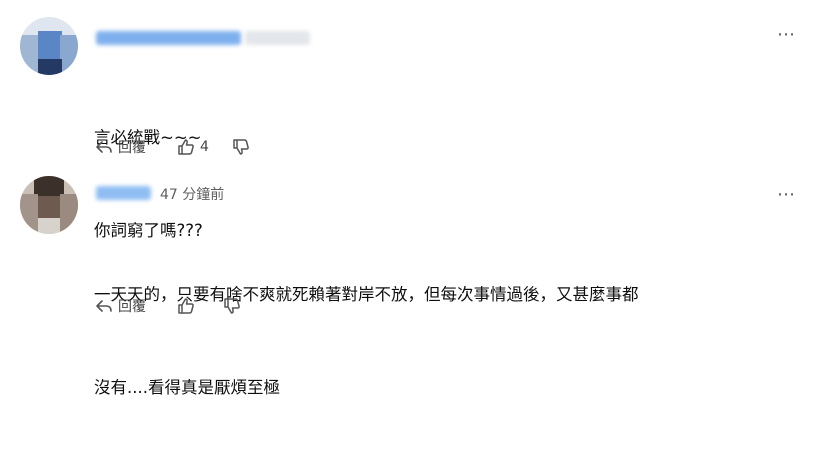  I want to click on like-button: 4, so click(192, 147).